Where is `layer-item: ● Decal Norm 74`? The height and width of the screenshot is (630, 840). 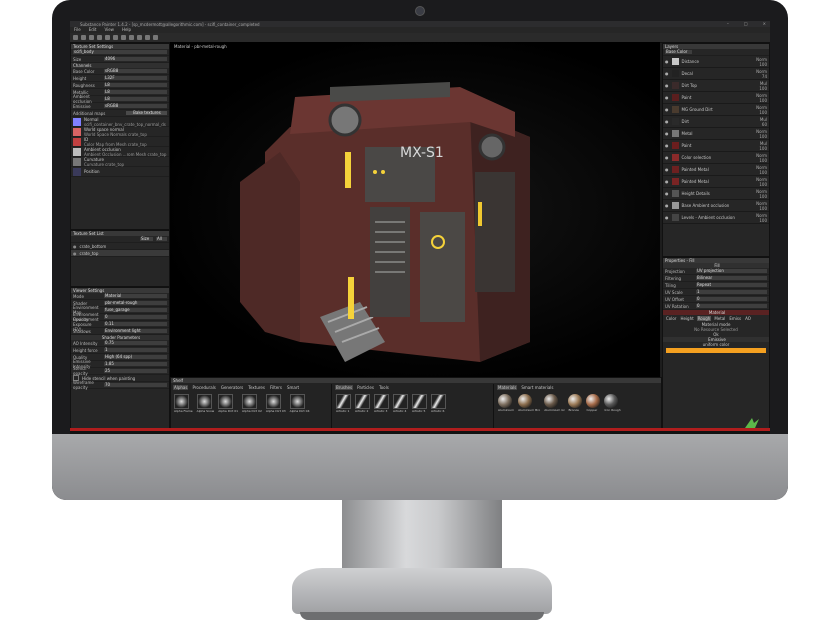 layer-item: ● Decal Norm 74 is located at coordinates (716, 74).